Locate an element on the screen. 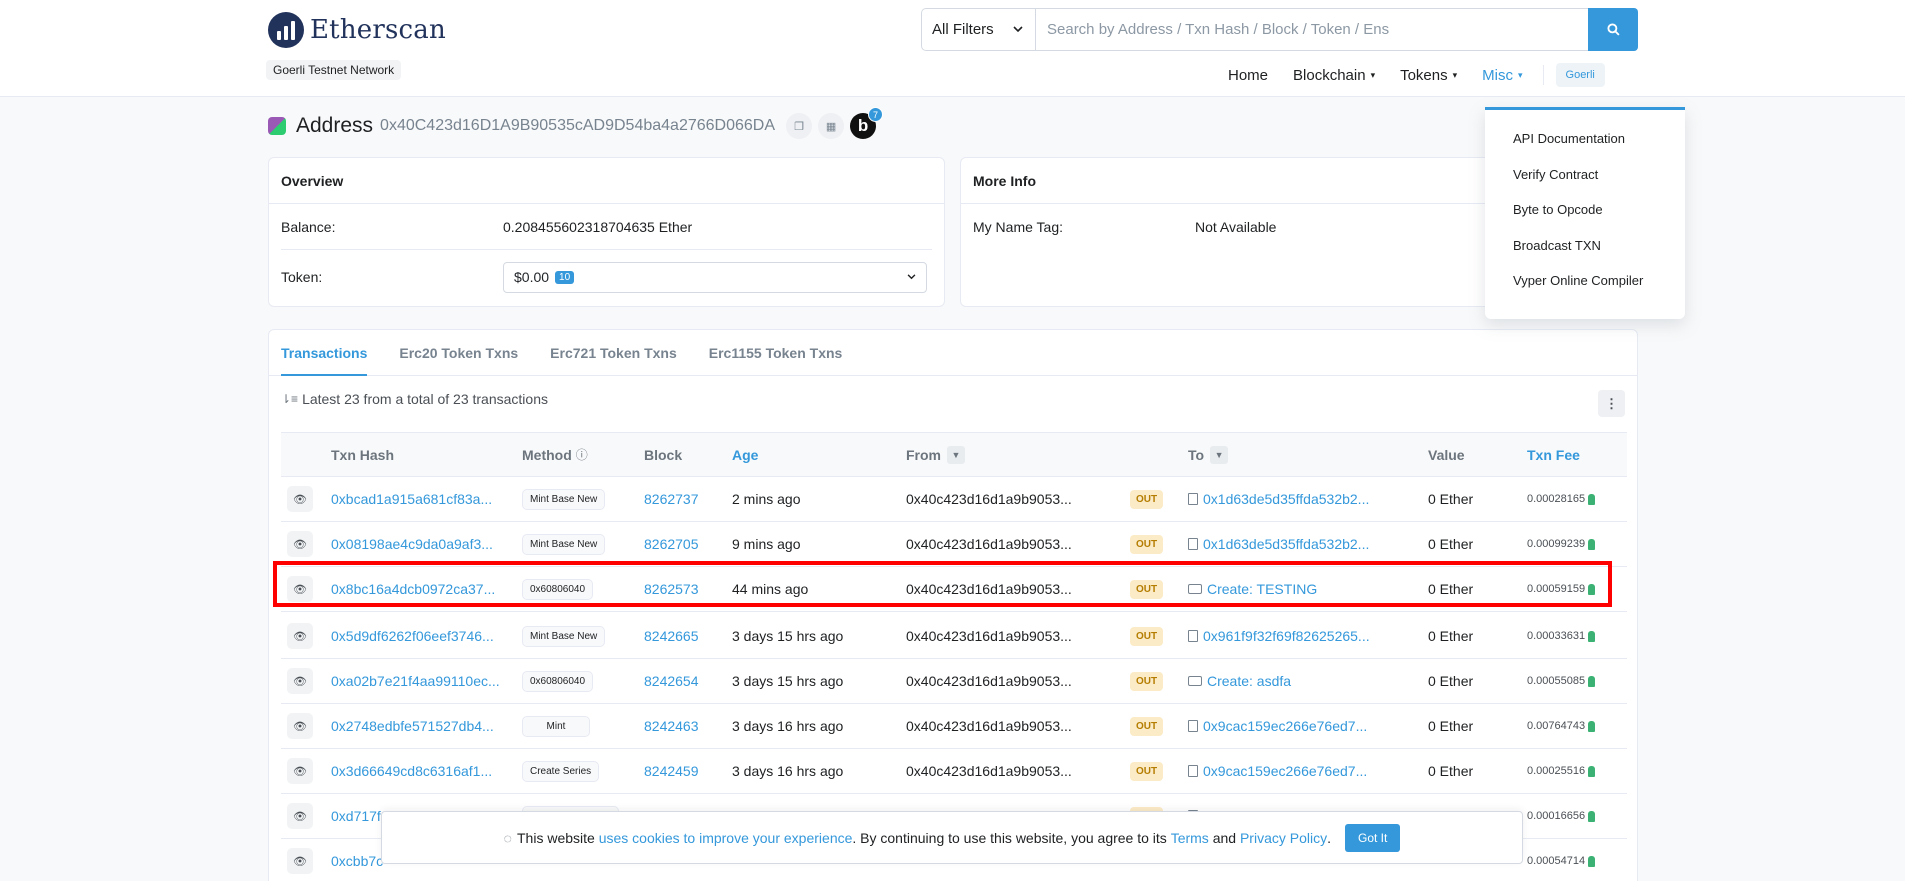 This screenshot has height=881, width=1905. filter-select: All Filters is located at coordinates (979, 29).